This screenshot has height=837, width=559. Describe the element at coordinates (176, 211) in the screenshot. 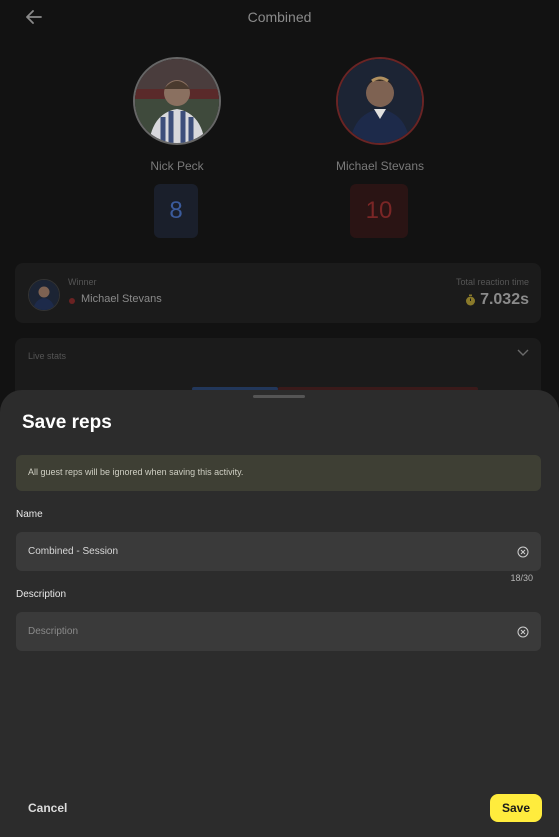

I see `player-score-1: 8` at that location.